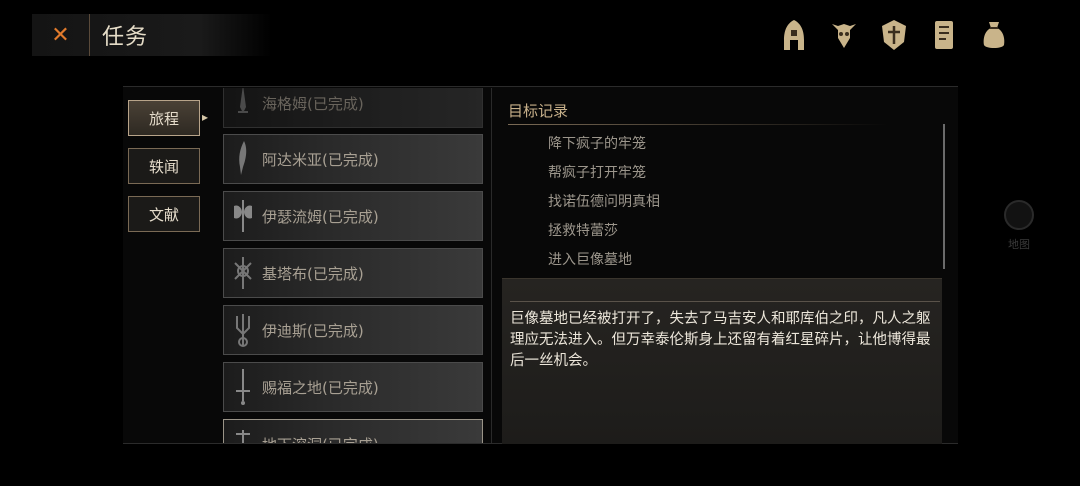 This screenshot has height=486, width=1080. I want to click on shield-emblem-icon, so click(894, 35).